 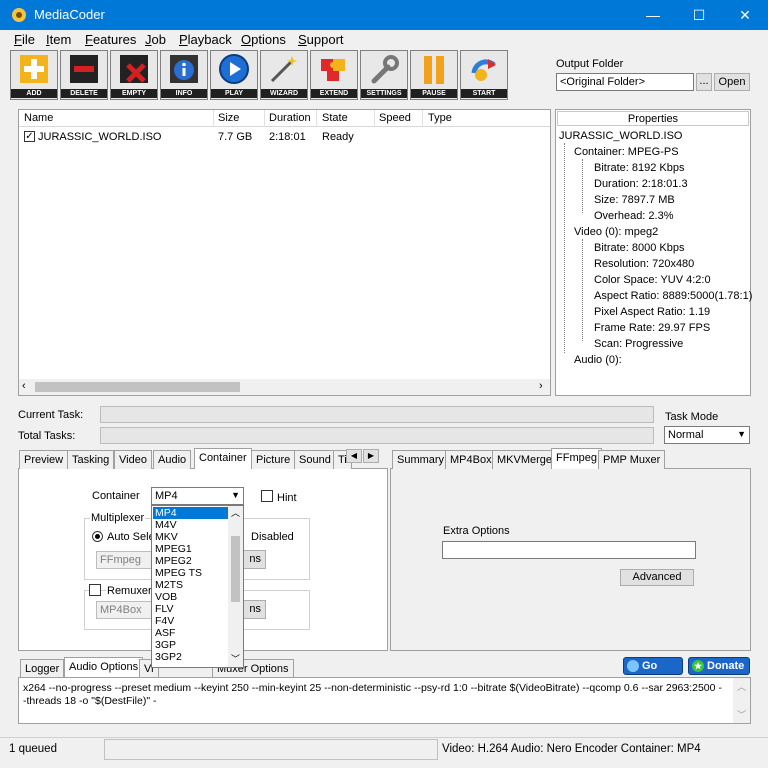 What do you see at coordinates (42, 668) in the screenshot?
I see `tab-logger: Logger` at bounding box center [42, 668].